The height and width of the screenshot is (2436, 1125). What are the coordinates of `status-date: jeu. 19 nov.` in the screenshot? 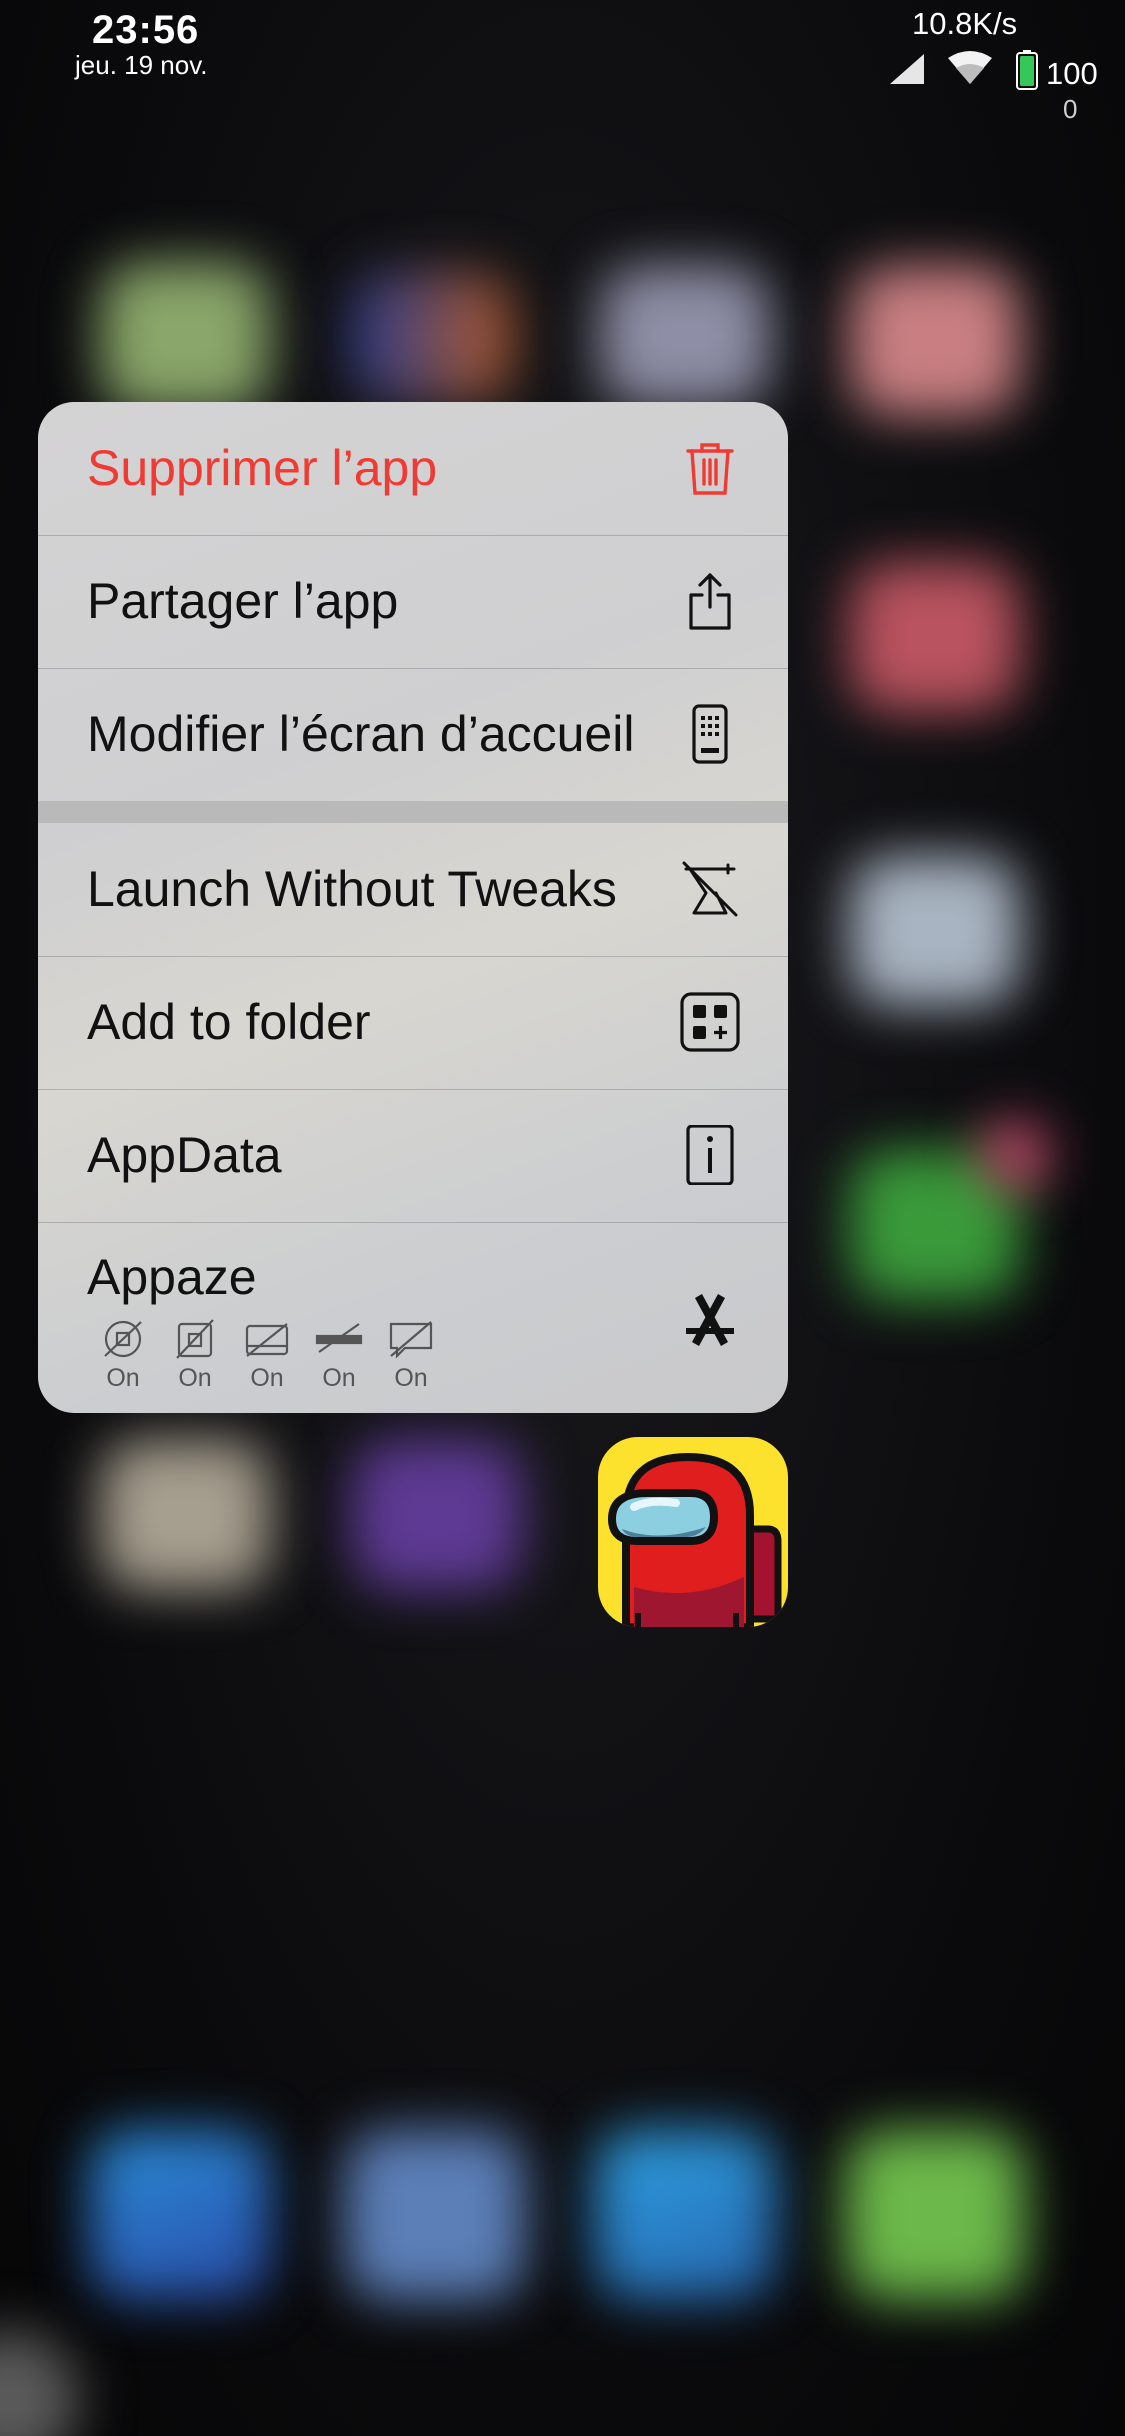 It's located at (141, 65).